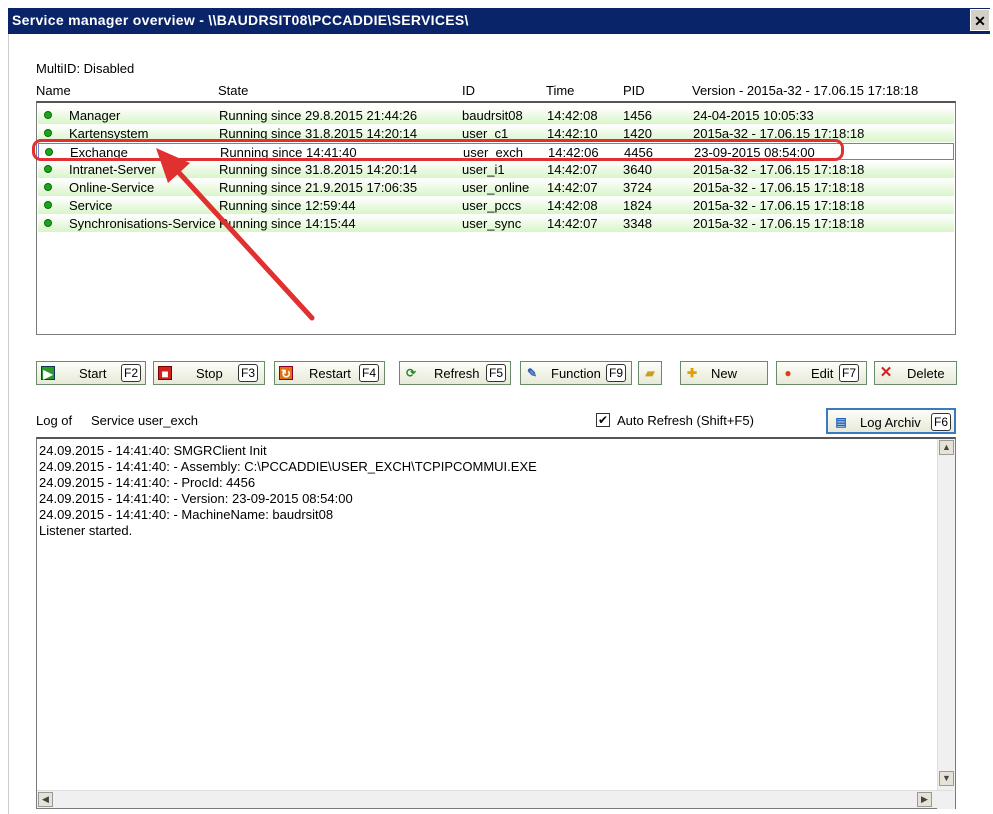 This screenshot has height=814, width=993. Describe the element at coordinates (286, 373) in the screenshot. I see `restart-icon: ↻` at that location.